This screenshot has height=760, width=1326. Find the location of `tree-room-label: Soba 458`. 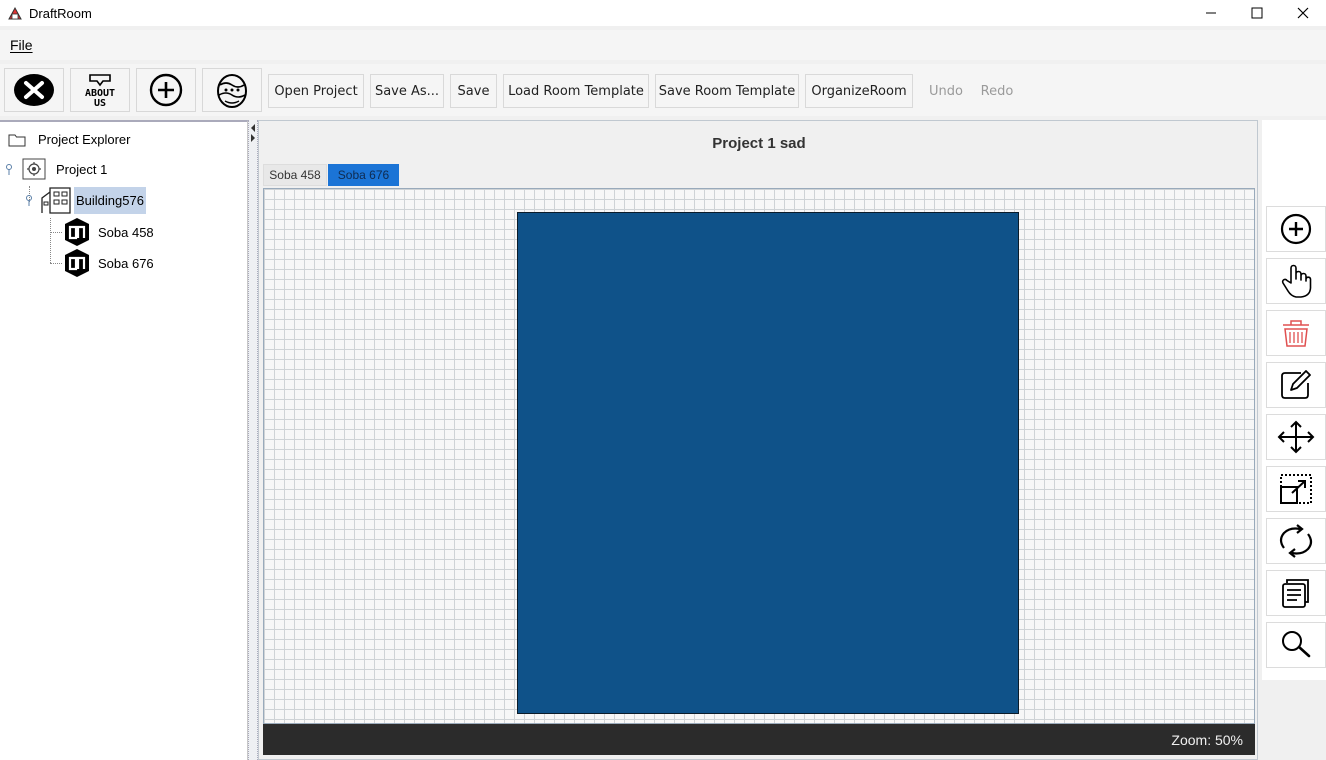

tree-room-label: Soba 458 is located at coordinates (126, 232).